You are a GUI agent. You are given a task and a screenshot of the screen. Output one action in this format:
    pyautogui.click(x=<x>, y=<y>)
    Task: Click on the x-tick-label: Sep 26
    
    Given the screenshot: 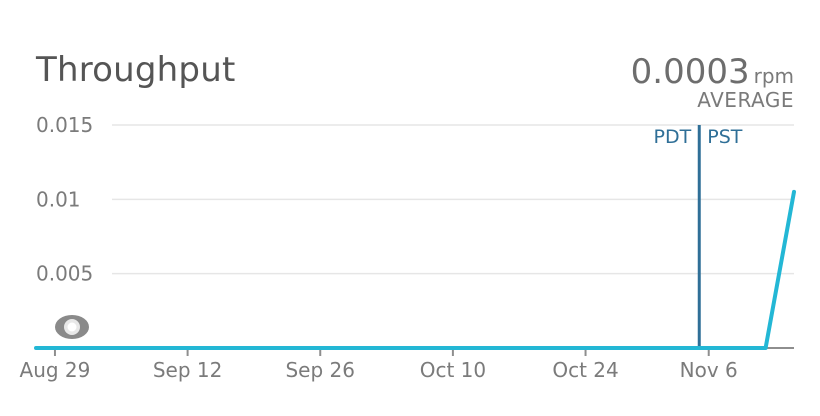 What is the action you would take?
    pyautogui.click(x=320, y=370)
    